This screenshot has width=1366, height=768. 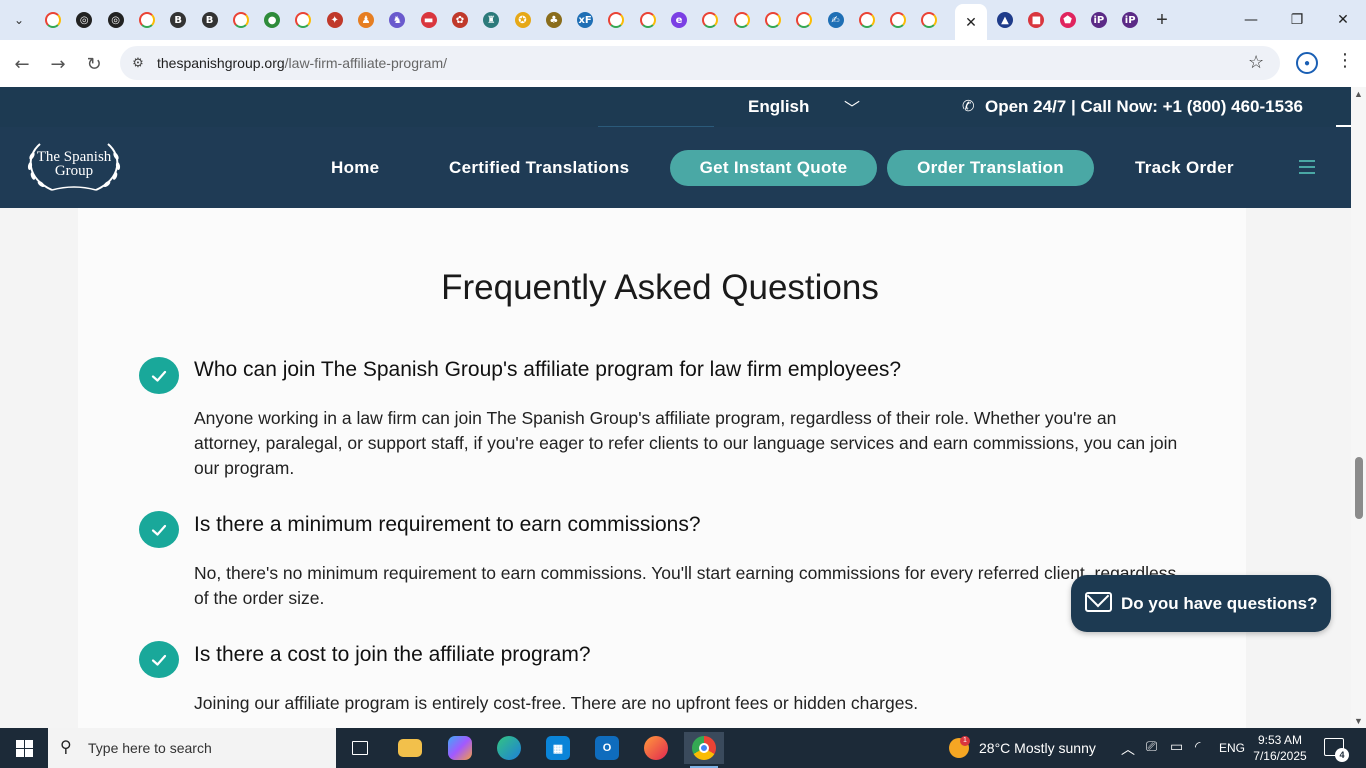 What do you see at coordinates (1307, 167) in the screenshot?
I see `hamburger-menu-icon` at bounding box center [1307, 167].